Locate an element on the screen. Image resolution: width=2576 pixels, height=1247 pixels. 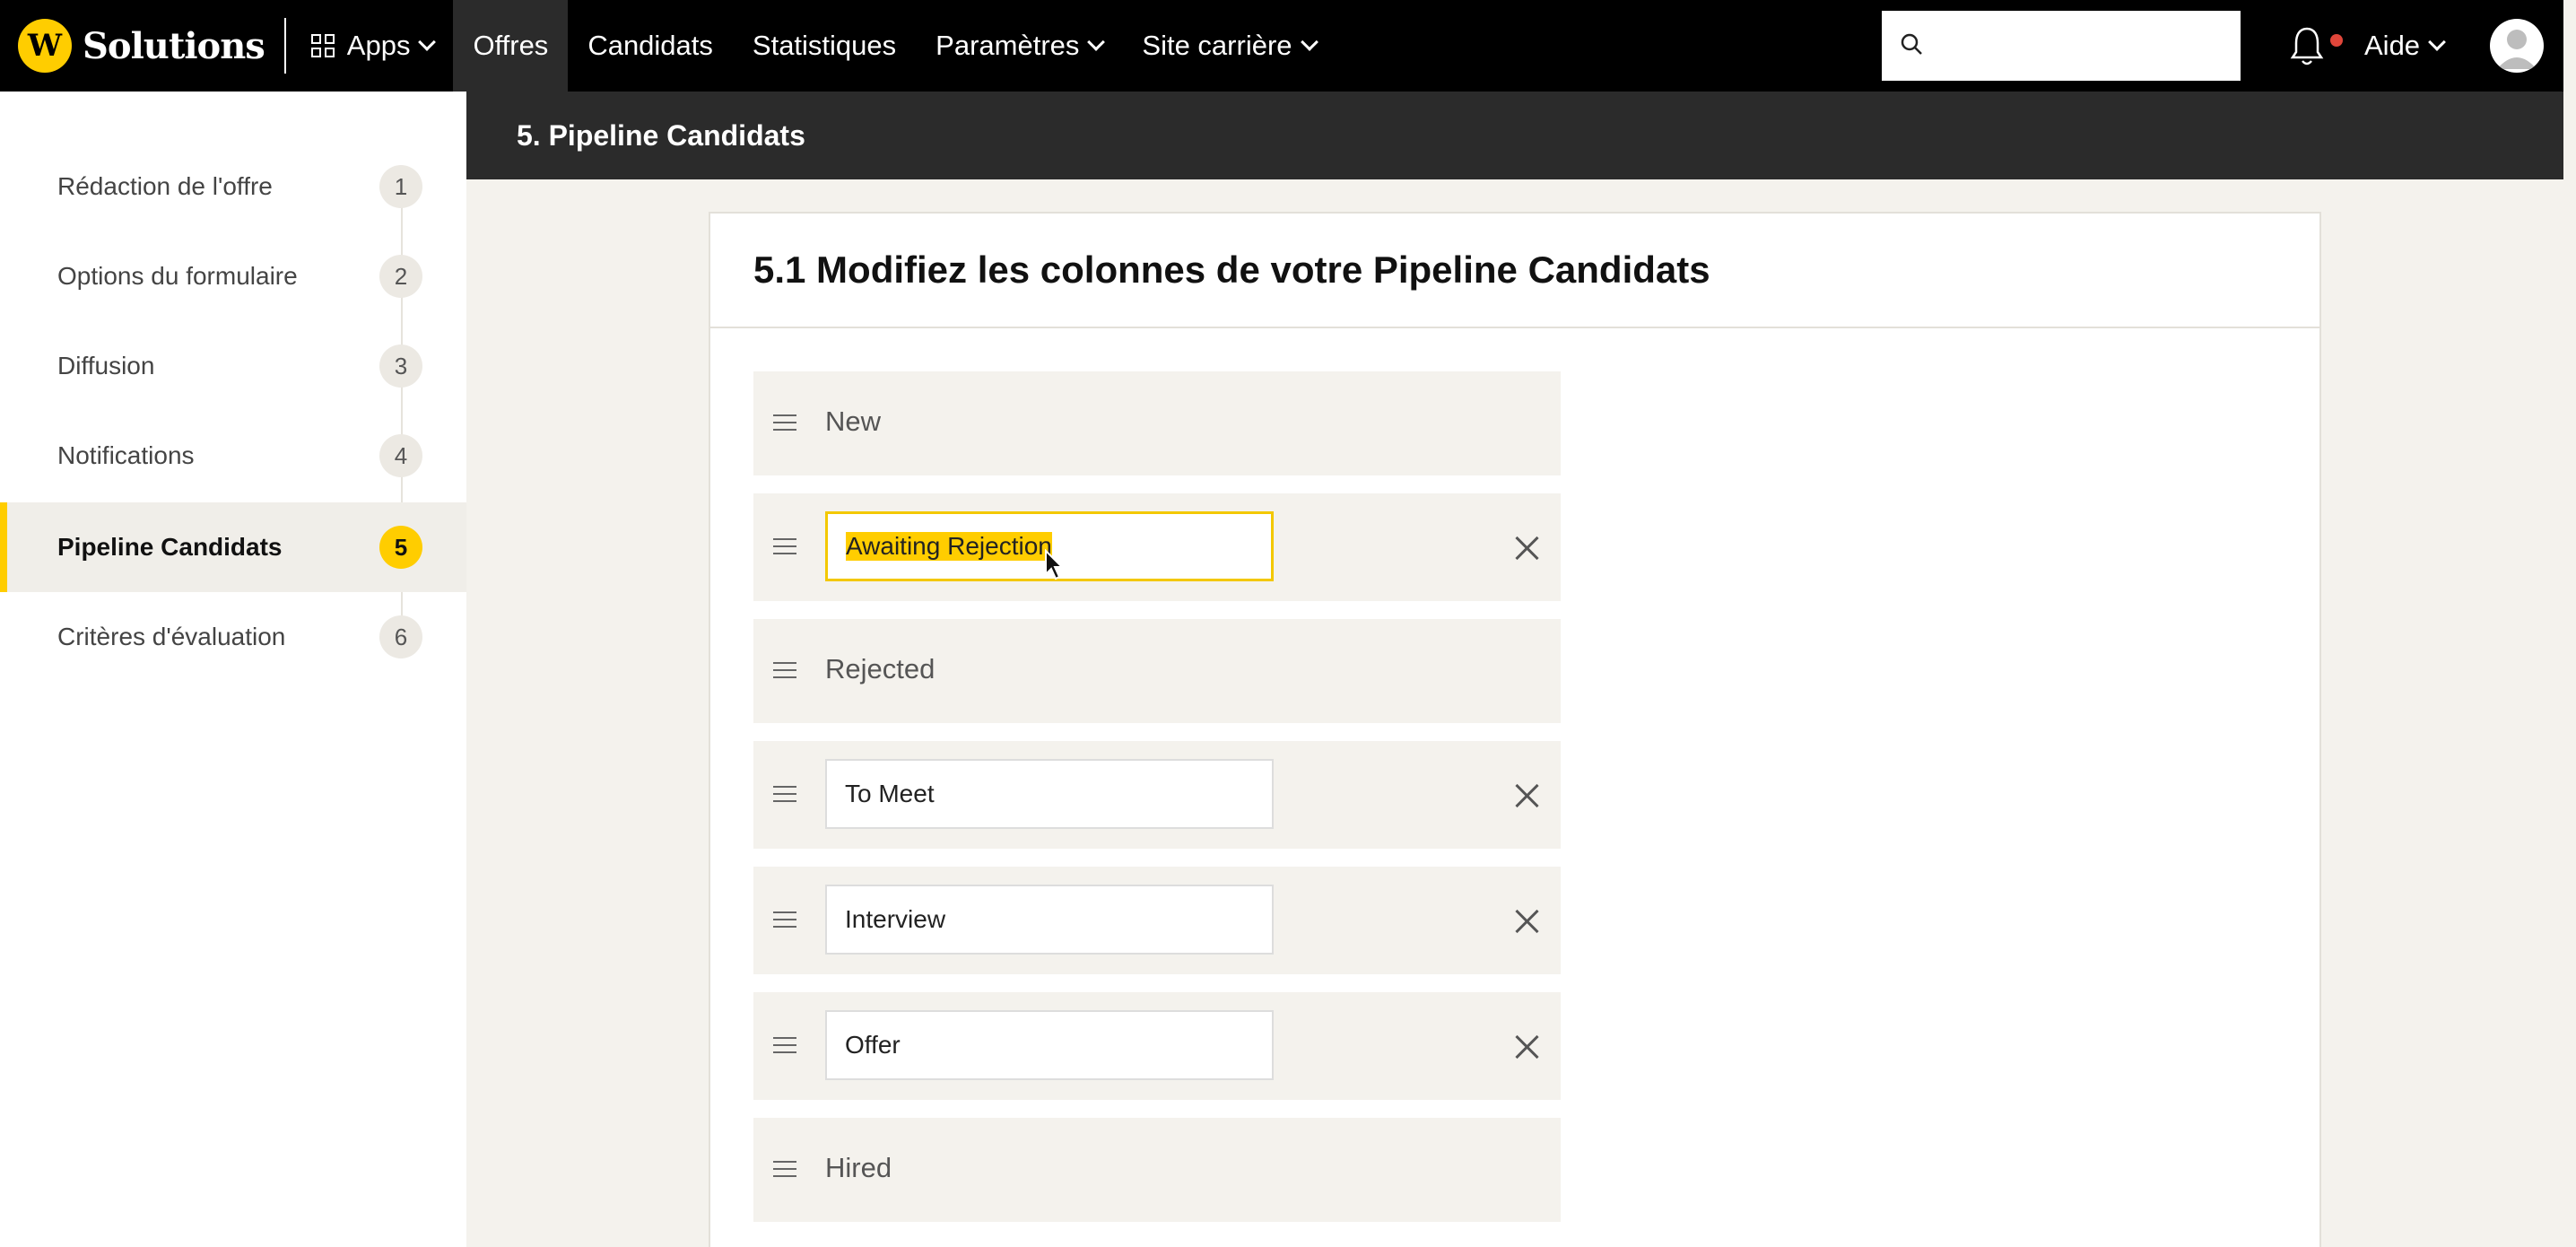
nav-site-carriere: Site carrière is located at coordinates (1228, 46).